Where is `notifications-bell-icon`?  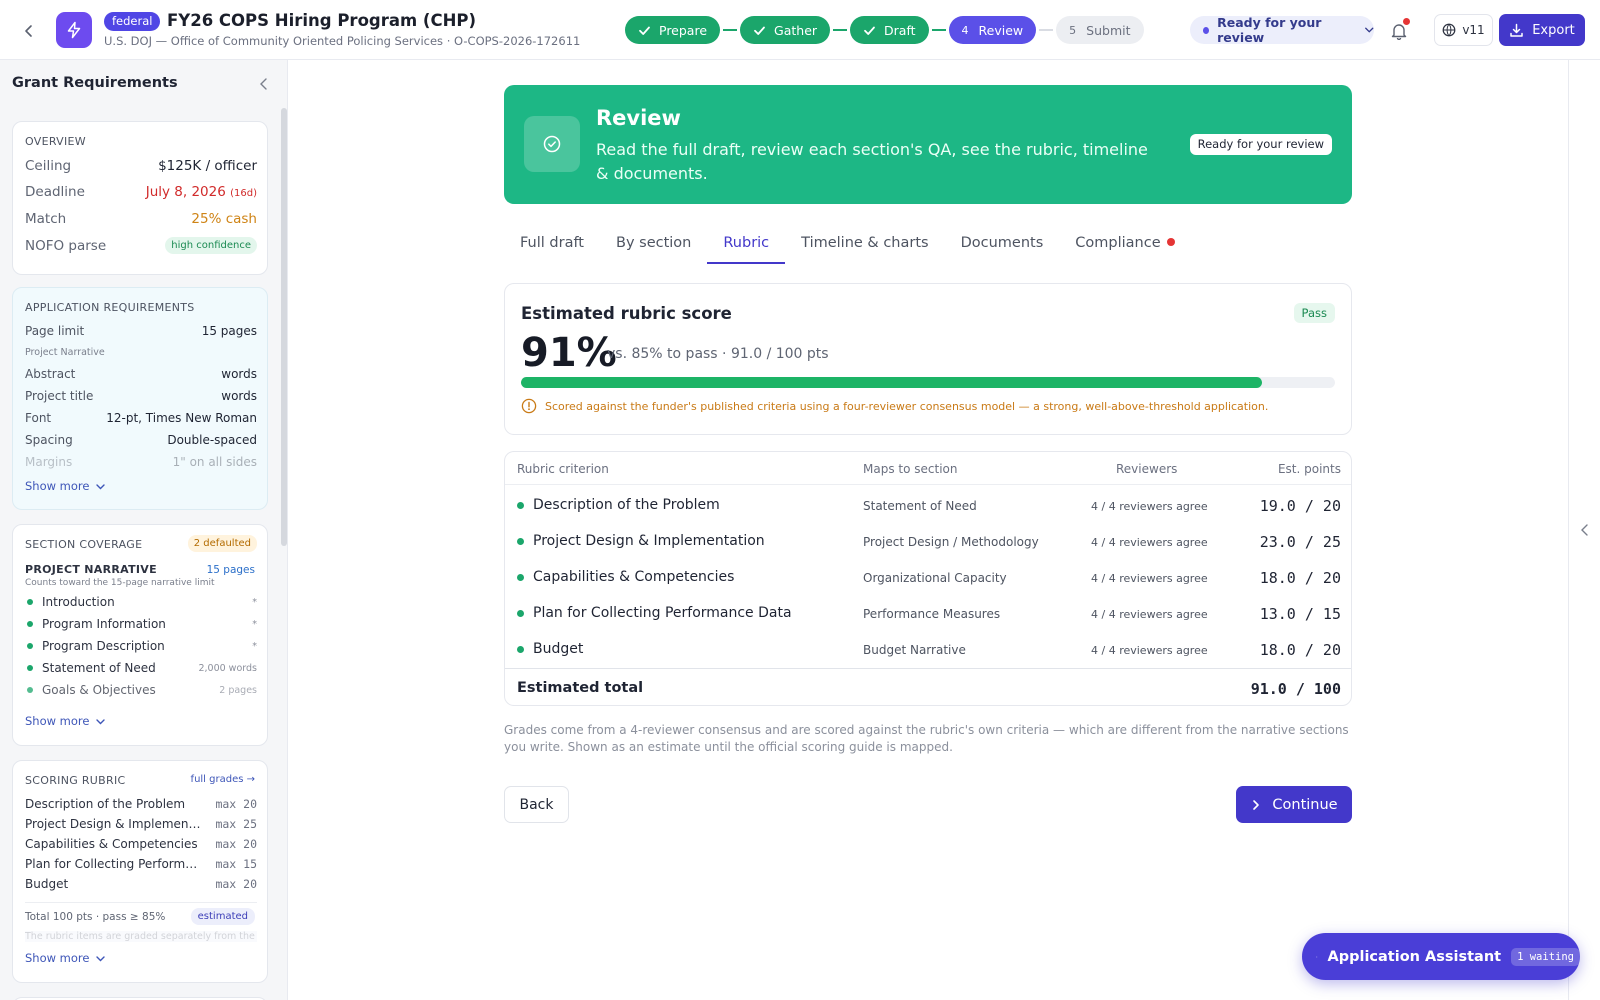 notifications-bell-icon is located at coordinates (1399, 31).